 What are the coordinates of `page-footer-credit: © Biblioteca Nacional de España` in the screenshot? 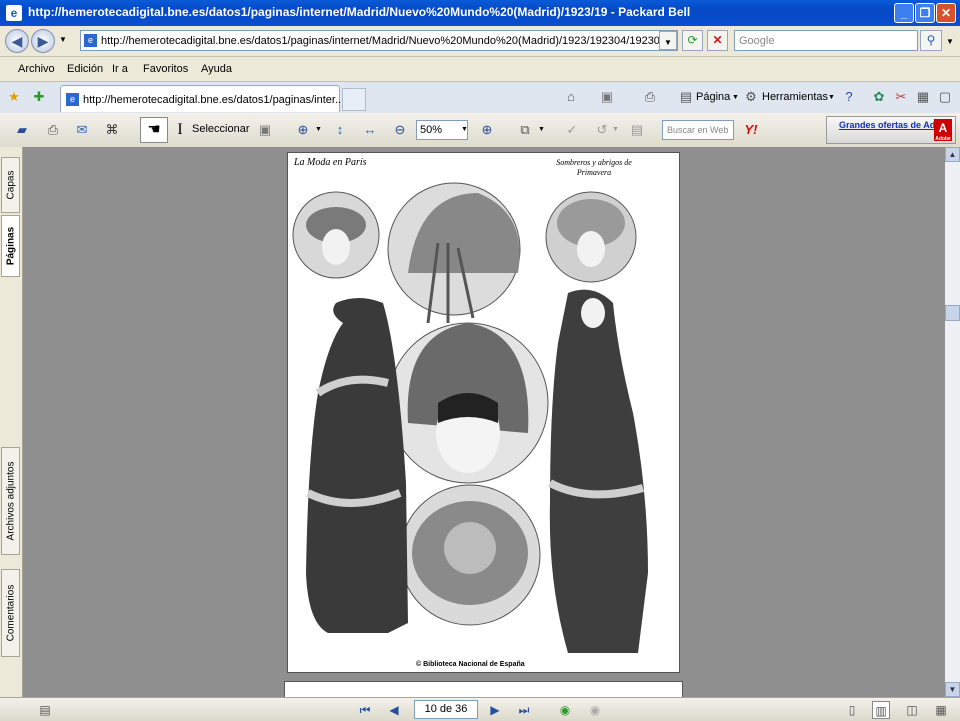 It's located at (470, 664).